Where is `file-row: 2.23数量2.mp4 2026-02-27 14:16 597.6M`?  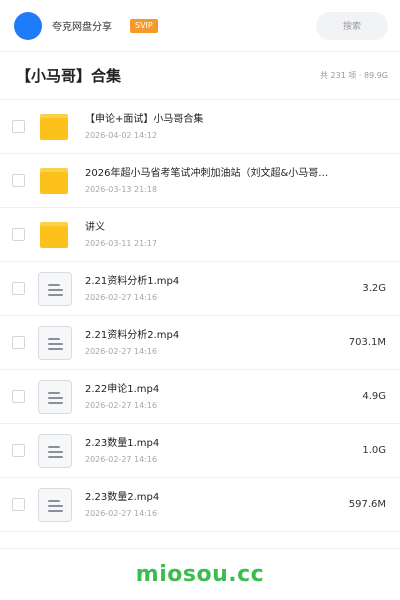 file-row: 2.23数量2.mp4 2026-02-27 14:16 597.6M is located at coordinates (200, 505).